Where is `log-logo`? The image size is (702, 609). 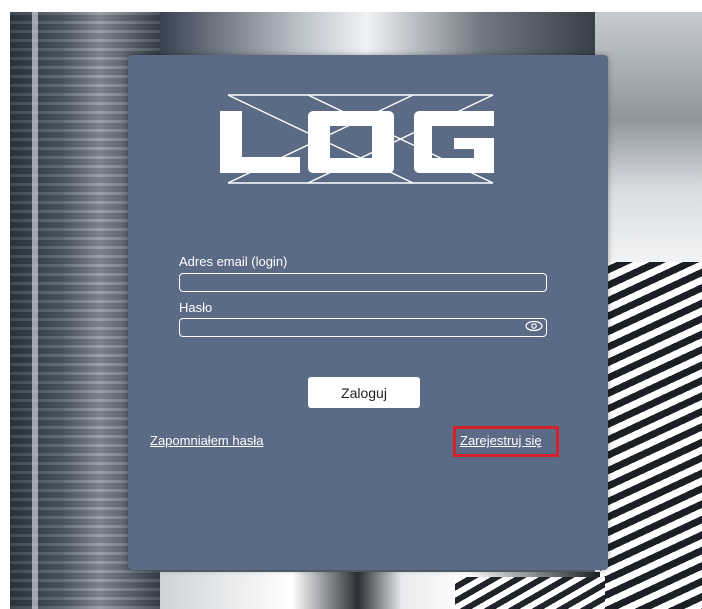 log-logo is located at coordinates (357, 139).